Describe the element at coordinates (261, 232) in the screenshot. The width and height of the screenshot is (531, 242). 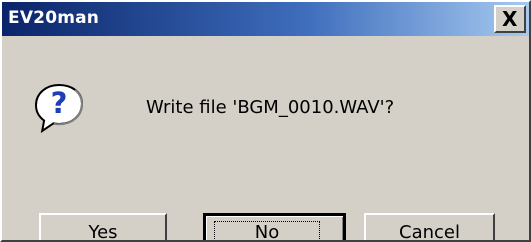
I see `no-mnemonic: N` at that location.